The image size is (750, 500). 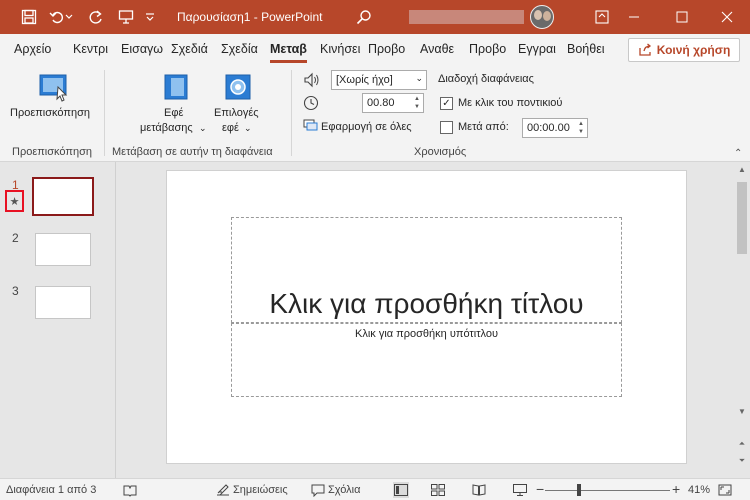 I want to click on slide-count: Διαφάνεια 1 από 3, so click(x=51, y=490).